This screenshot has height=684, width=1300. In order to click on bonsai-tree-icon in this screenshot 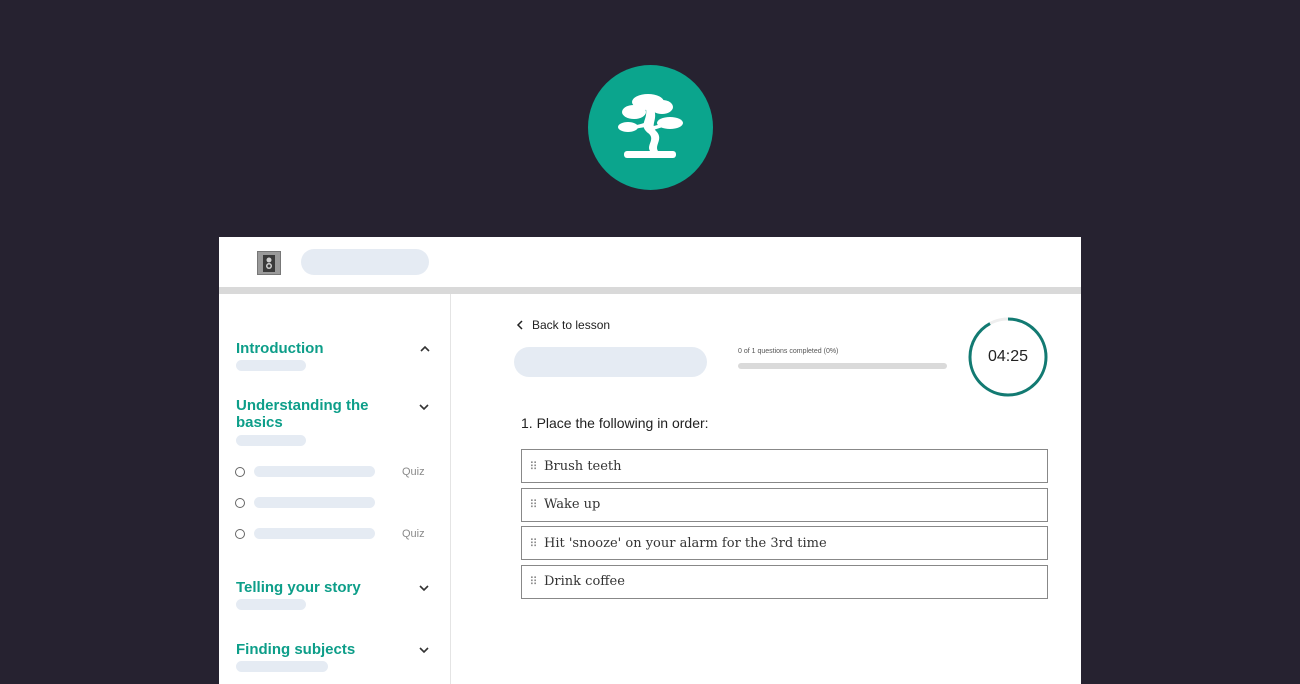, I will do `click(650, 126)`.